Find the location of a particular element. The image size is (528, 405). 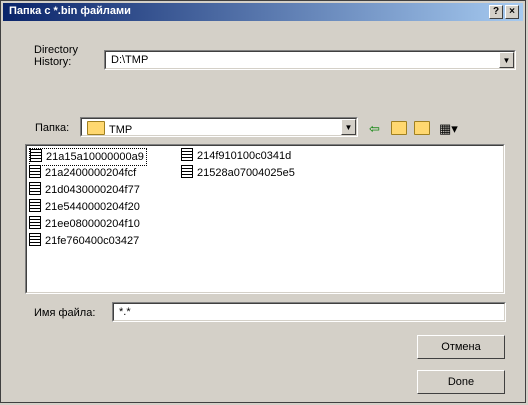

title-bar: Папка с *.bin файлами ? × is located at coordinates (263, 12).